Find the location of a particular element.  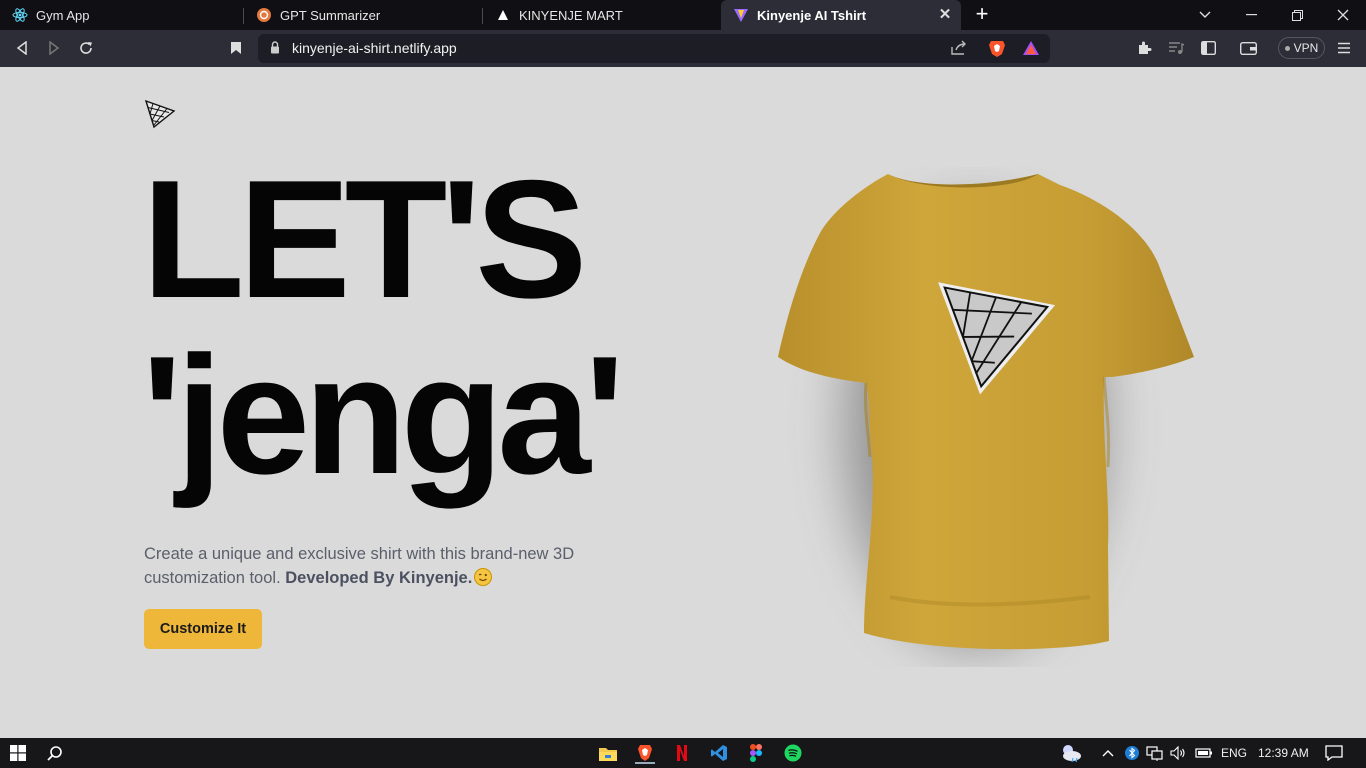

volume-icon is located at coordinates (1178, 753).